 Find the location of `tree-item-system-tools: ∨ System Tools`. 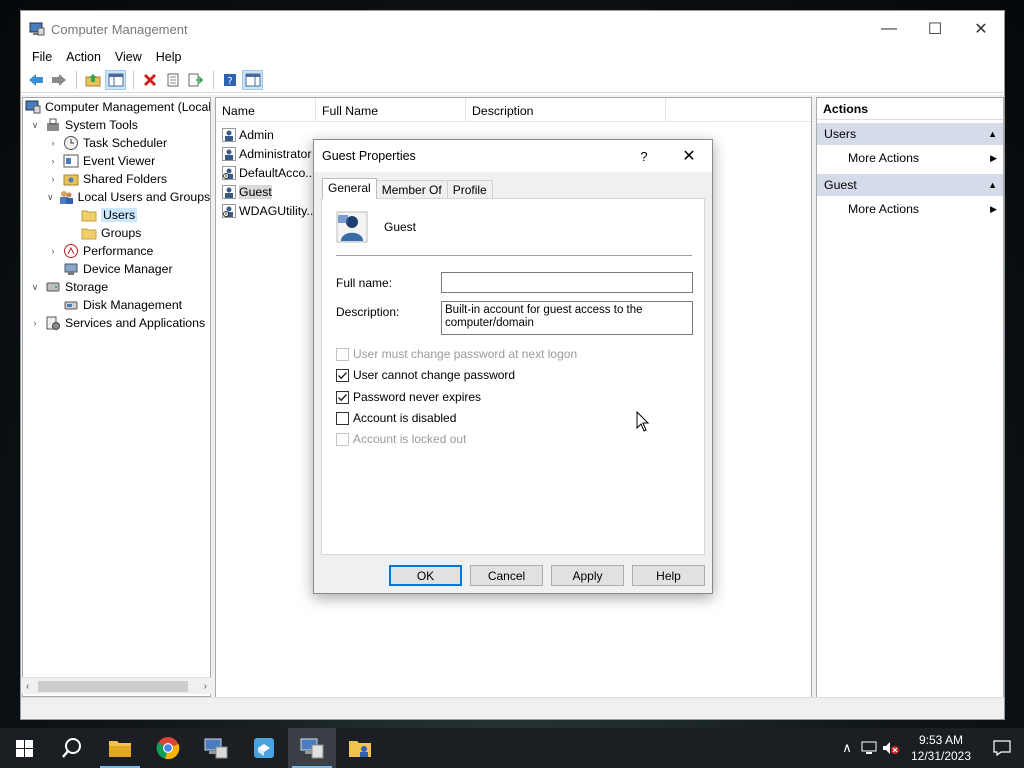

tree-item-system-tools: ∨ System Tools is located at coordinates (116, 125).